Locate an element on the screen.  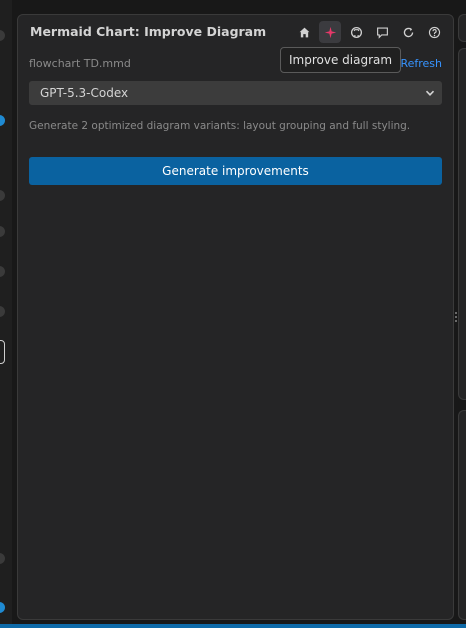
panel-resize-sash is located at coordinates (457, 317).